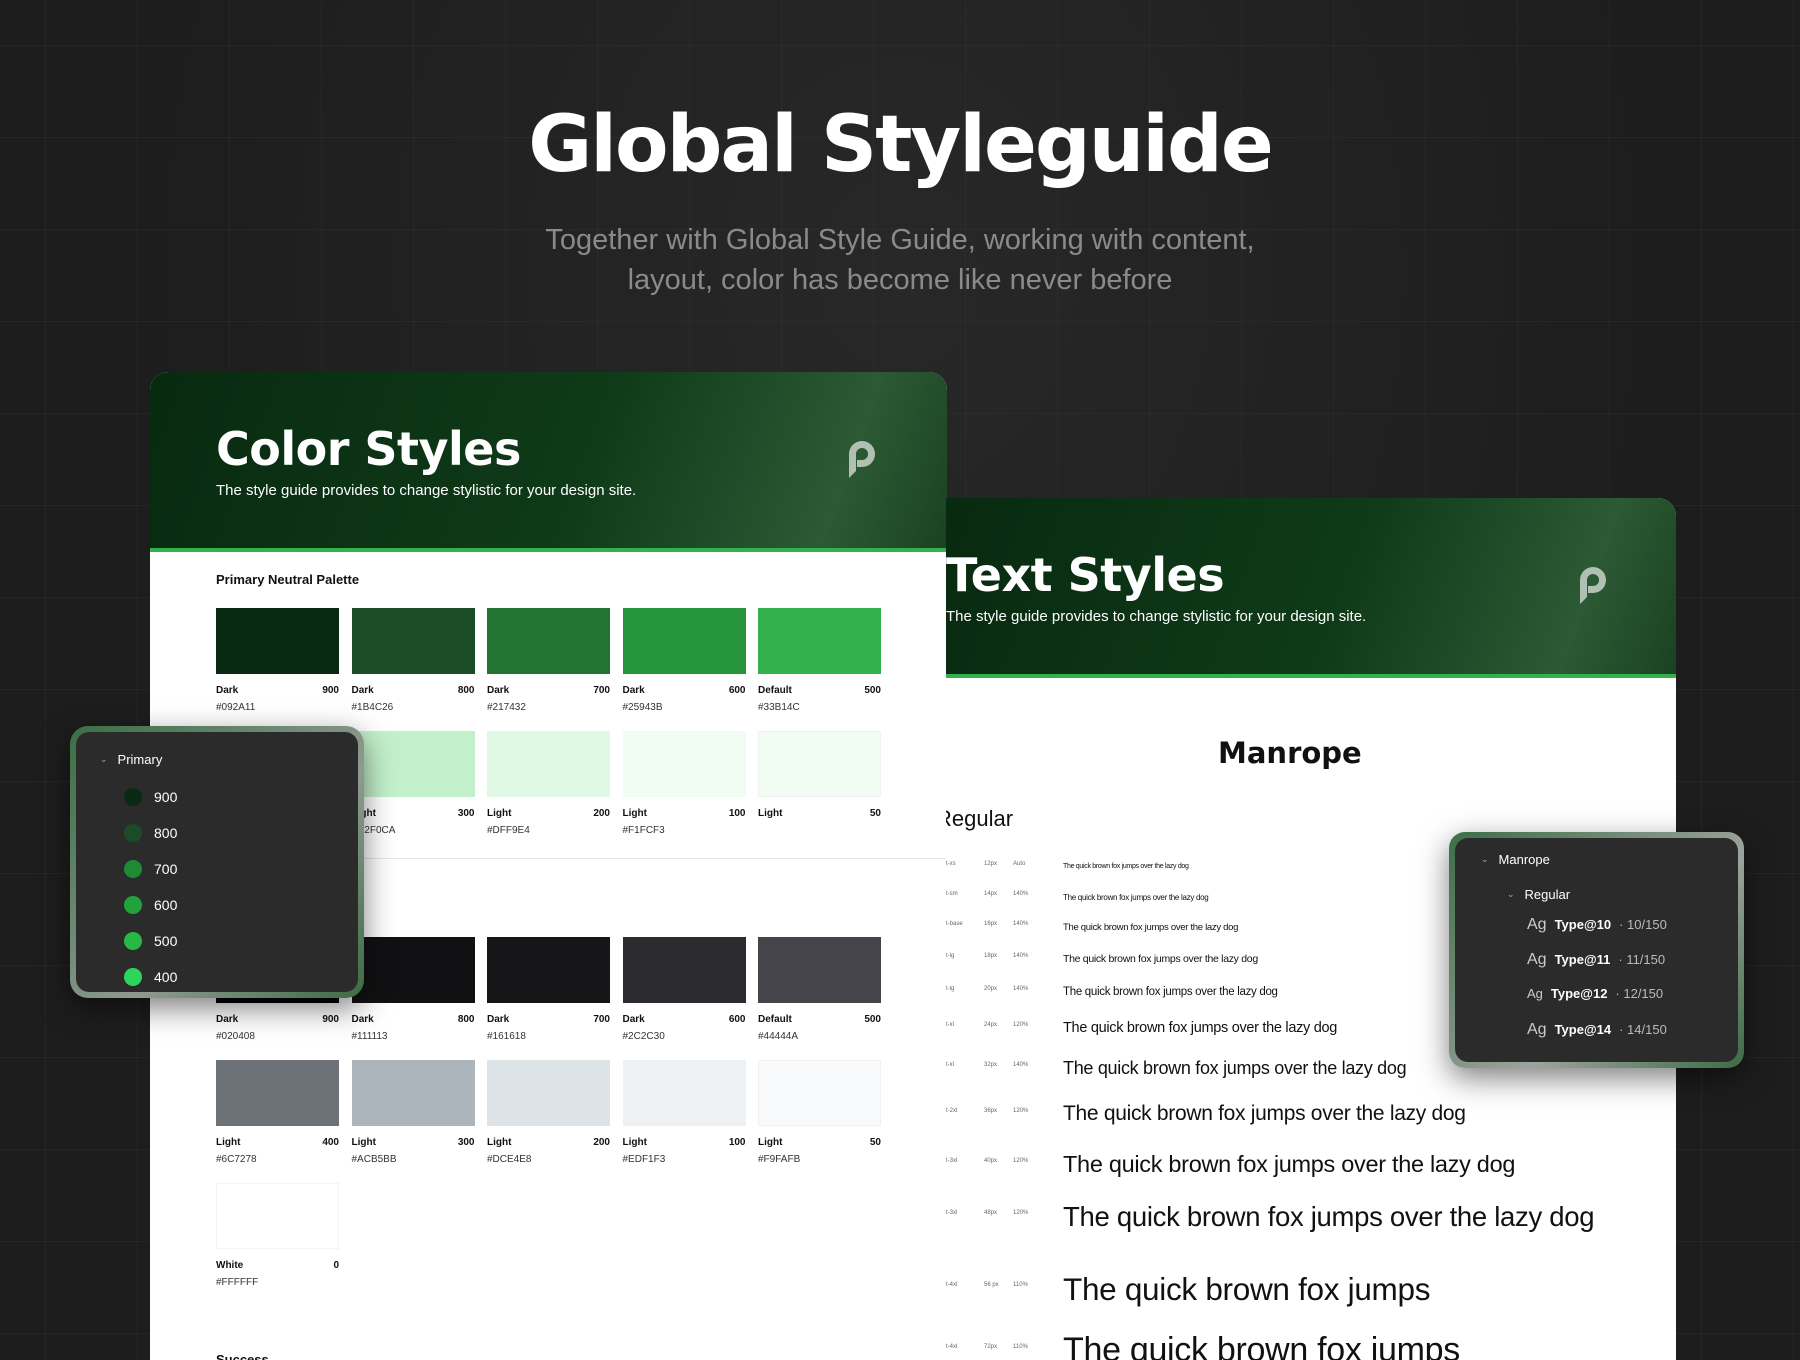 This screenshot has height=1360, width=1800. What do you see at coordinates (1537, 924) in the screenshot?
I see `ag-icon: Ag` at bounding box center [1537, 924].